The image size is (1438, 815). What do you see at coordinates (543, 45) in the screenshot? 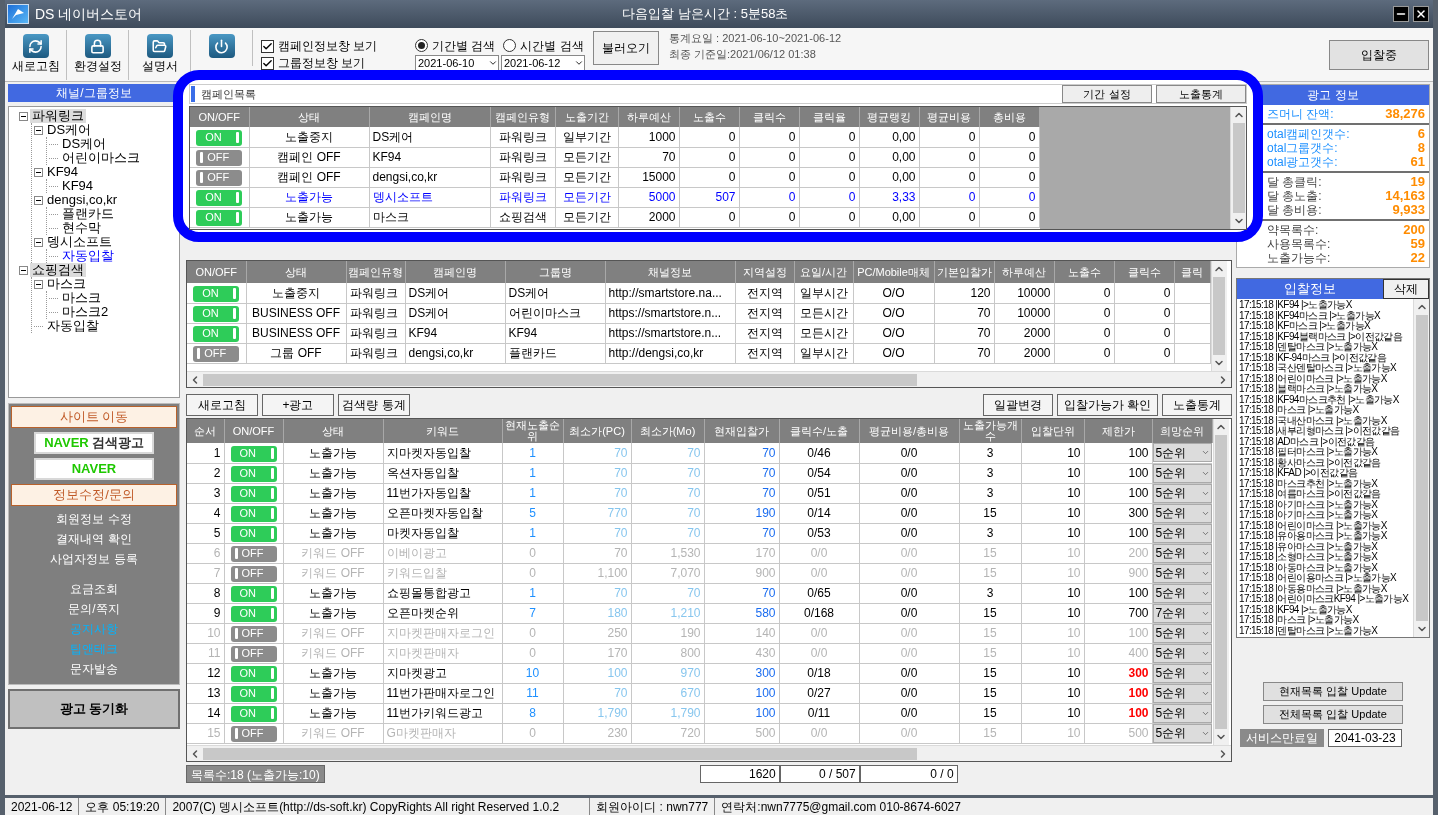
I see `radio-option: 시간별 검색` at bounding box center [543, 45].